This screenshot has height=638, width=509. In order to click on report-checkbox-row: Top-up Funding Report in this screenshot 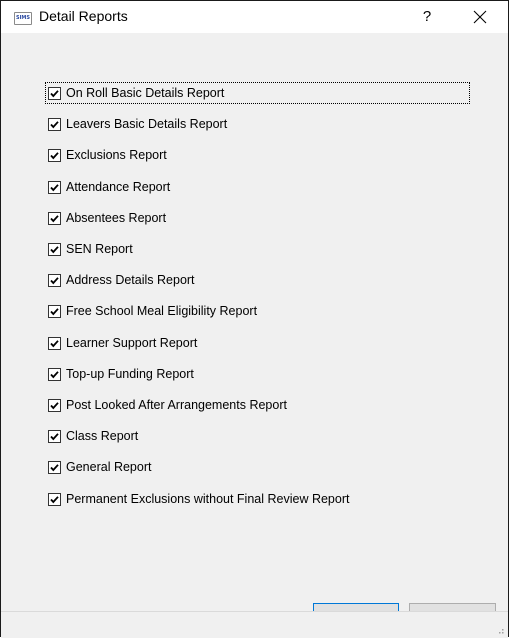, I will do `click(121, 374)`.